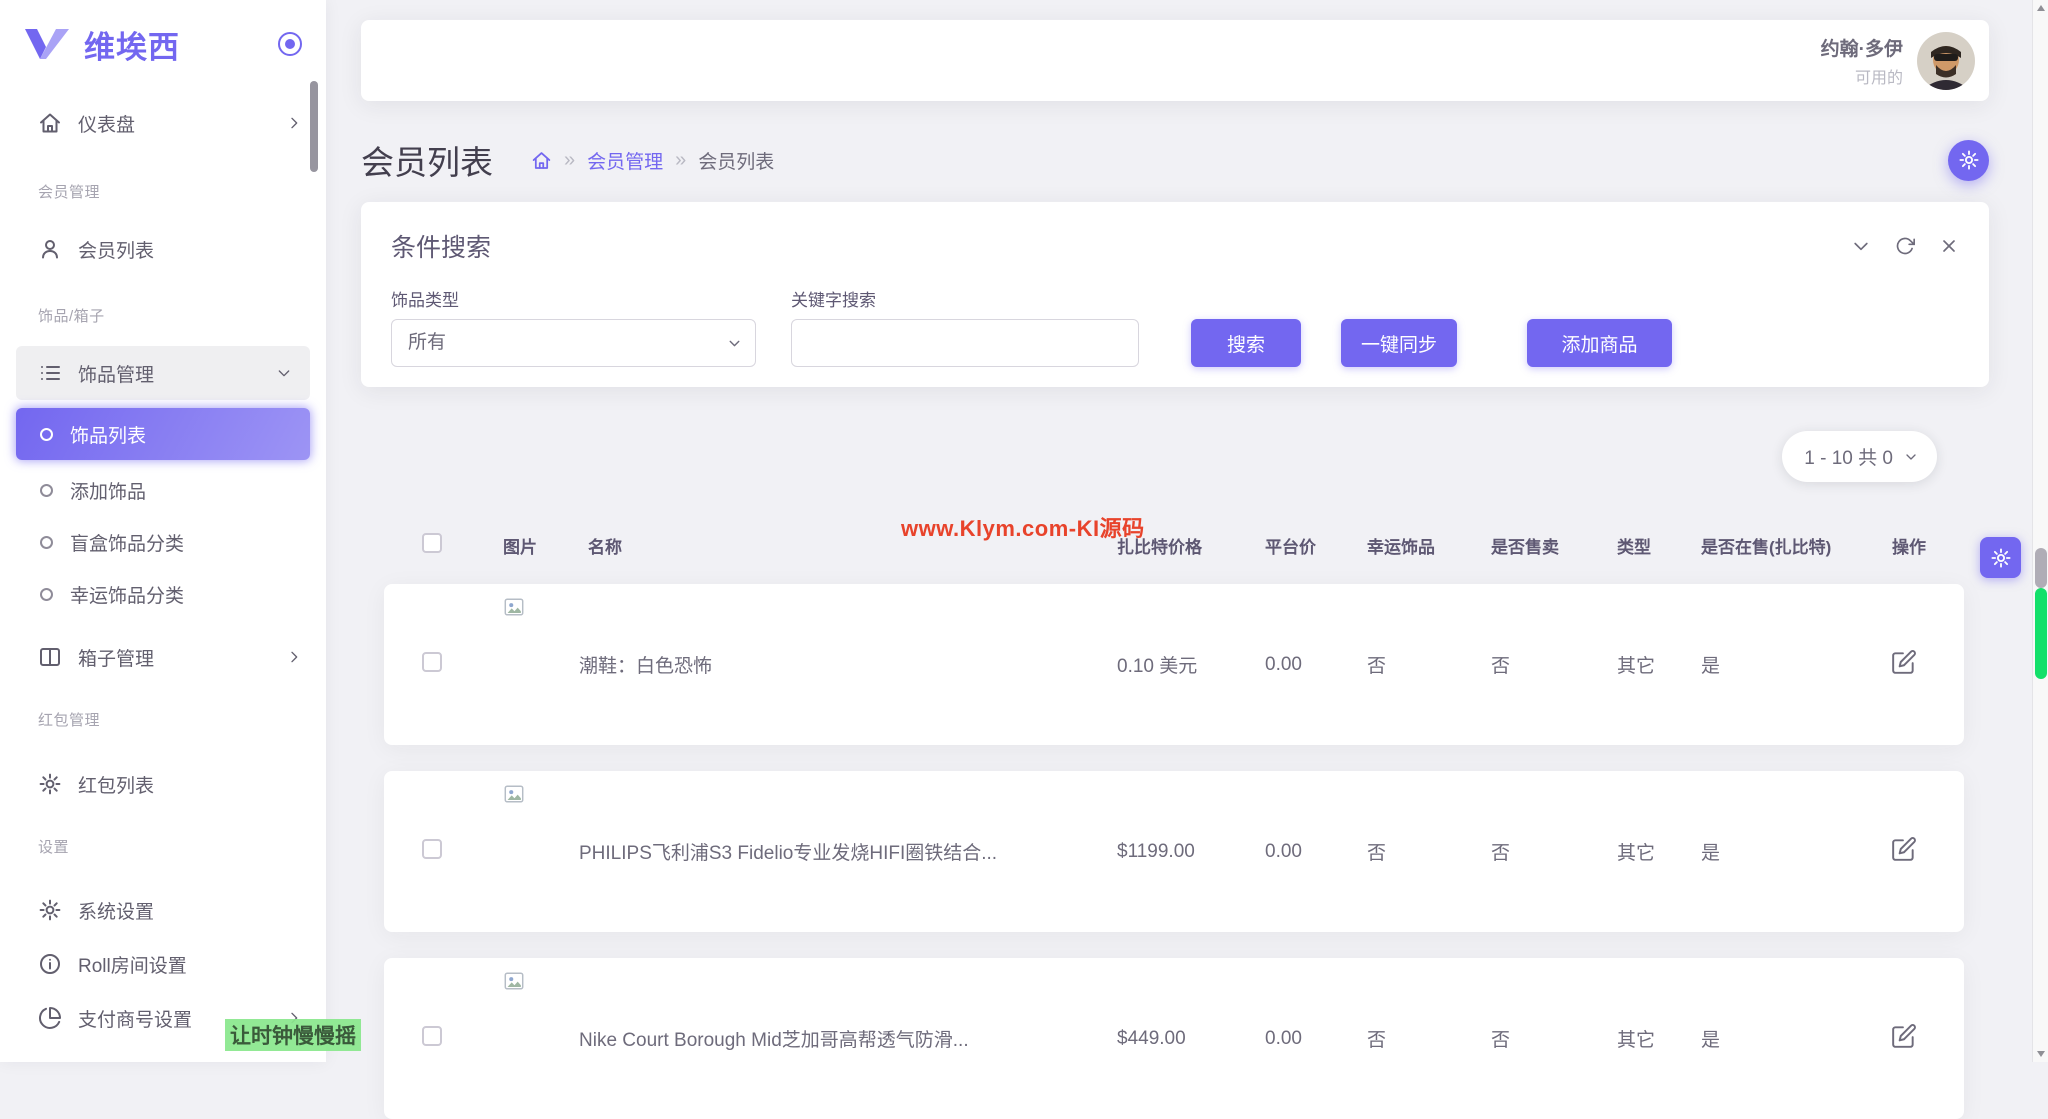 The width and height of the screenshot is (2048, 1119). What do you see at coordinates (314, 126) in the screenshot?
I see `sidebar-scrollbar-thumb` at bounding box center [314, 126].